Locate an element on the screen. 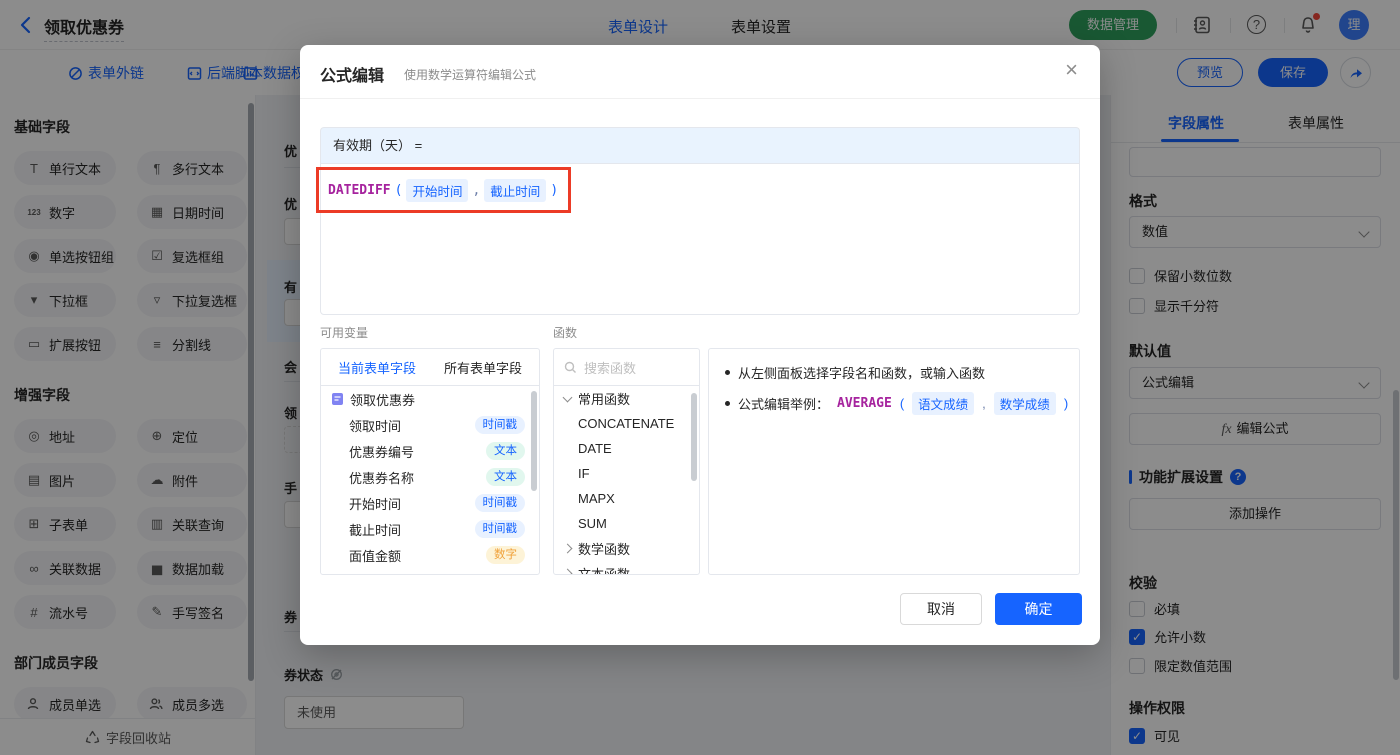 This screenshot has width=1400, height=755. type-badge-number: 数字 is located at coordinates (505, 555).